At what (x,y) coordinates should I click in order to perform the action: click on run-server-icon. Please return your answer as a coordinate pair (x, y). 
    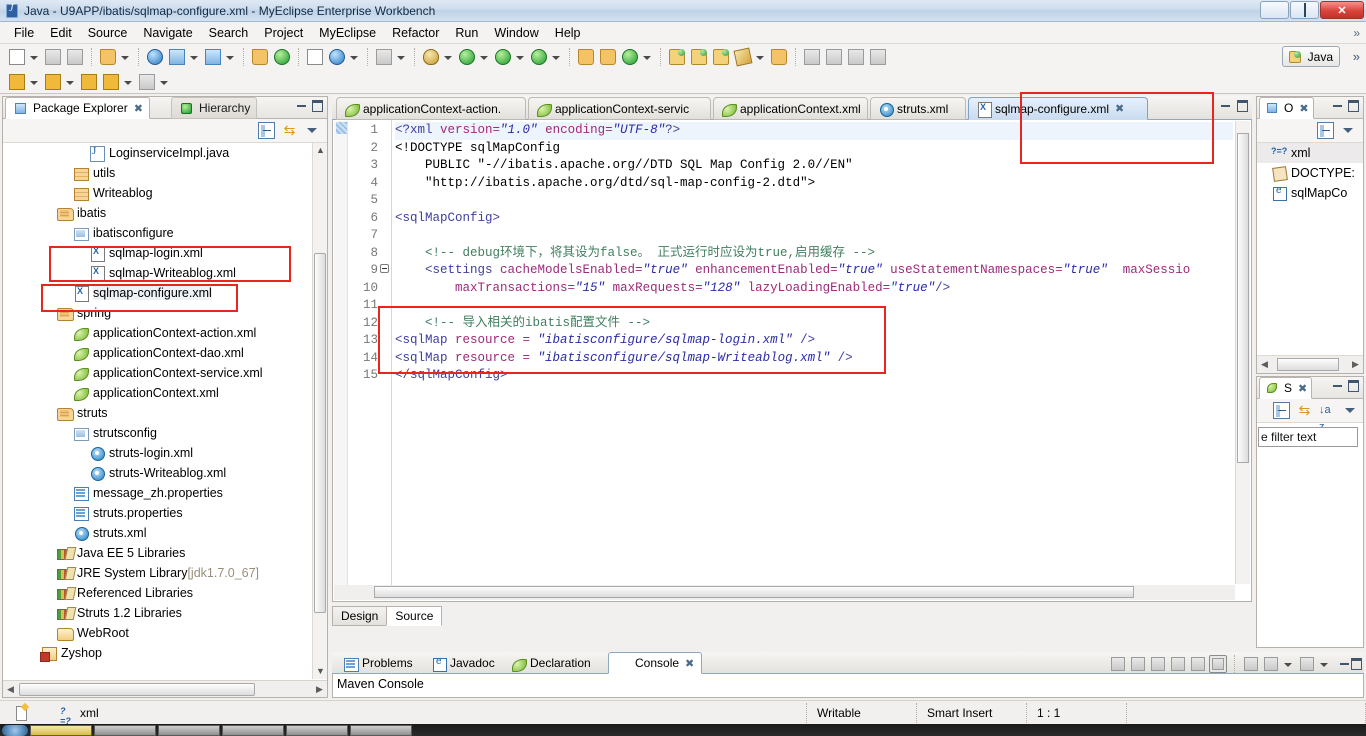
    Looking at the image, I should click on (177, 57).